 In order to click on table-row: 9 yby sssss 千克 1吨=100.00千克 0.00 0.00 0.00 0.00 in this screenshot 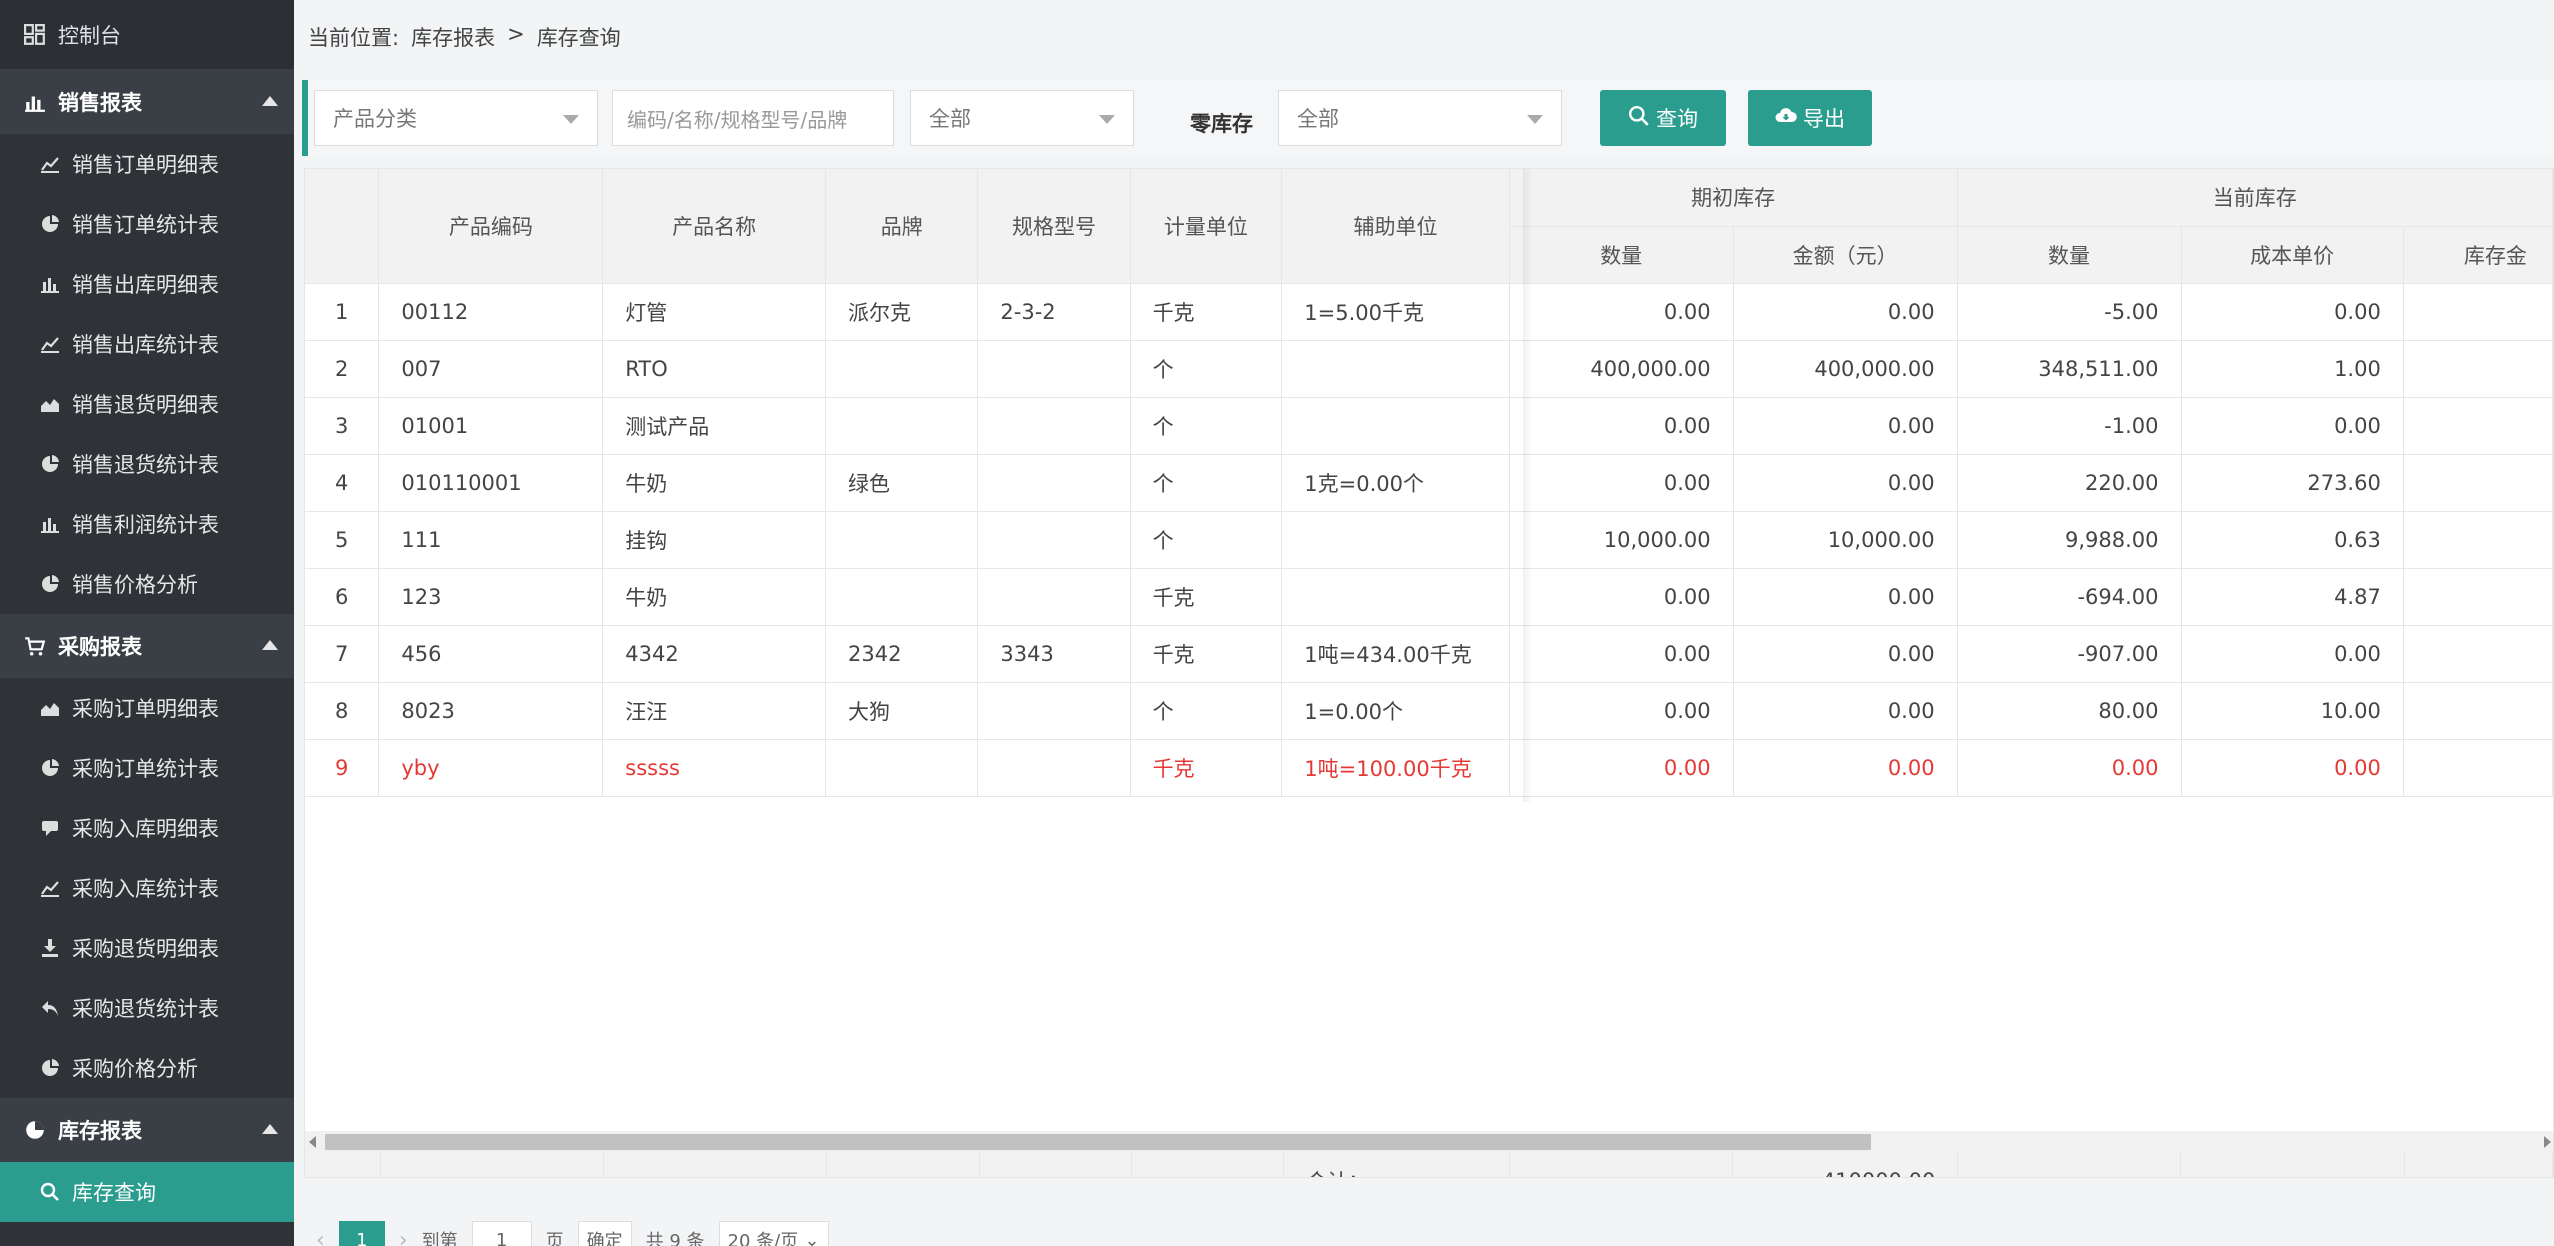, I will do `click(1429, 768)`.